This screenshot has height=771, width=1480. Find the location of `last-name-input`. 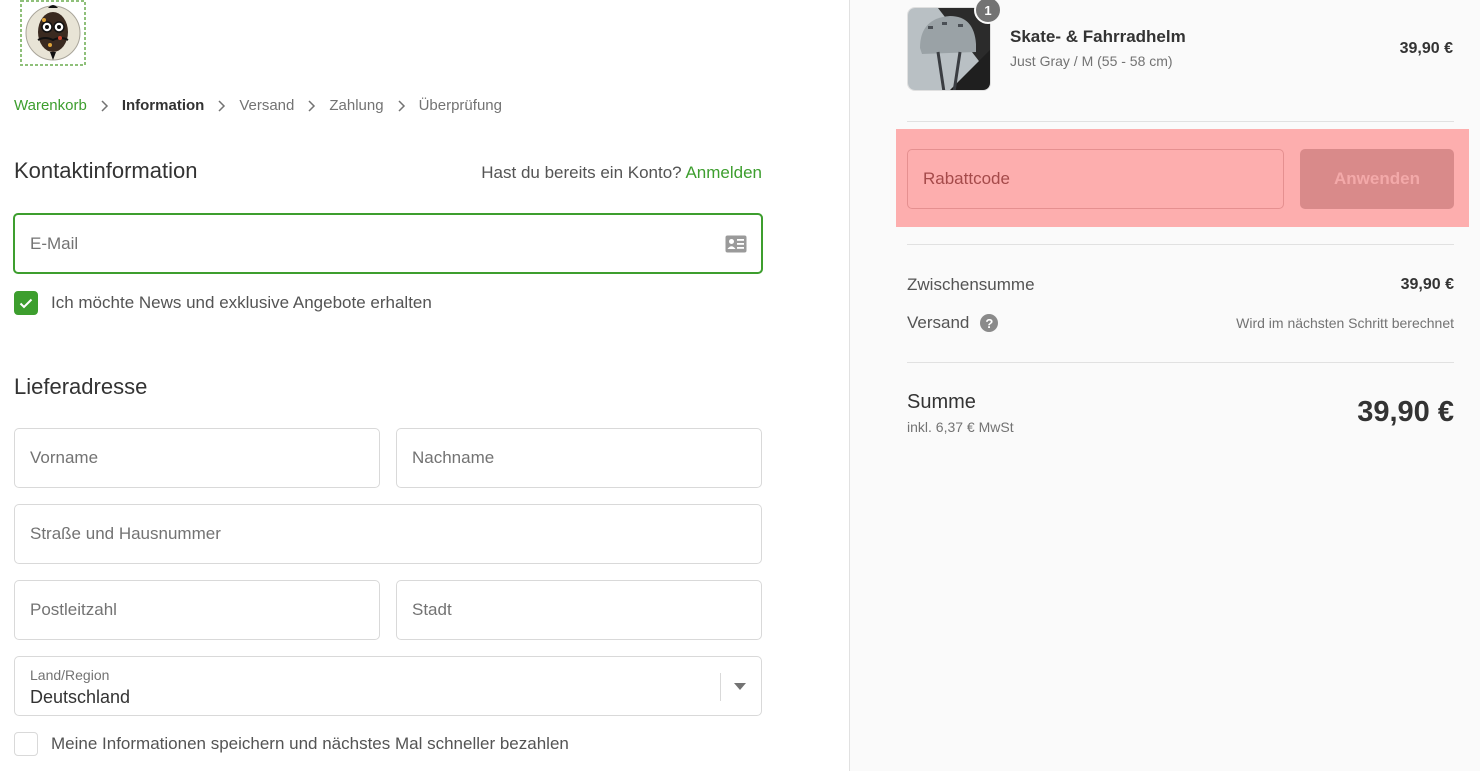

last-name-input is located at coordinates (579, 458).